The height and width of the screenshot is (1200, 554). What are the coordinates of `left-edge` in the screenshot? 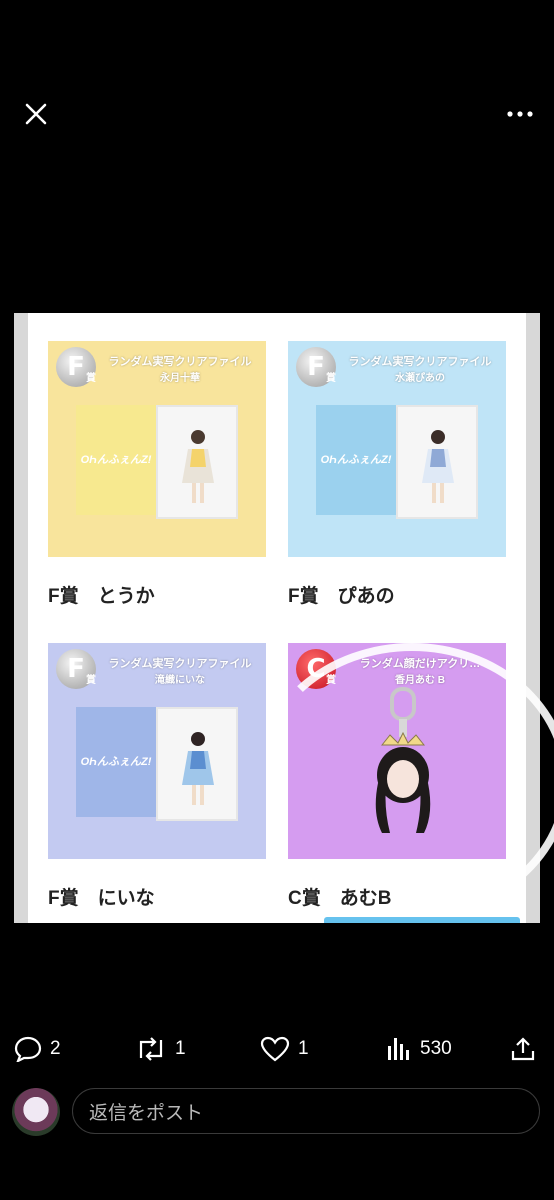 It's located at (21, 618).